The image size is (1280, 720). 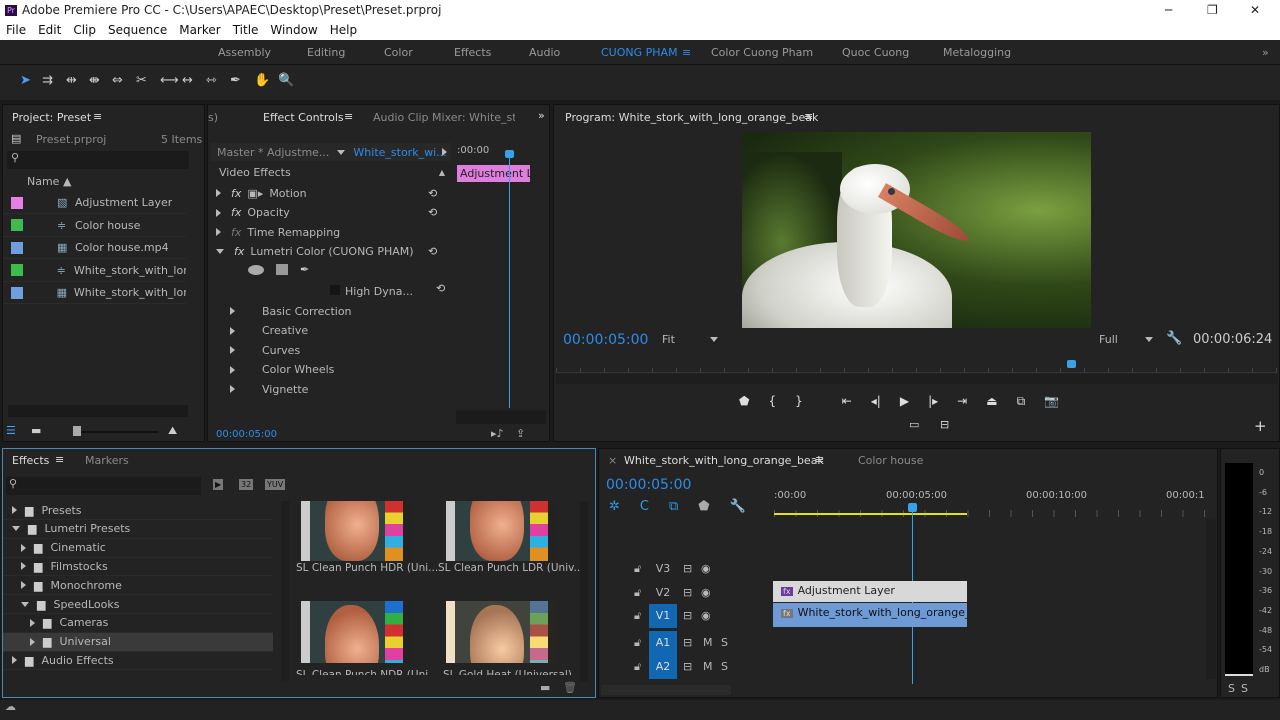 I want to click on safe-margins-icon: ▭, so click(x=914, y=424).